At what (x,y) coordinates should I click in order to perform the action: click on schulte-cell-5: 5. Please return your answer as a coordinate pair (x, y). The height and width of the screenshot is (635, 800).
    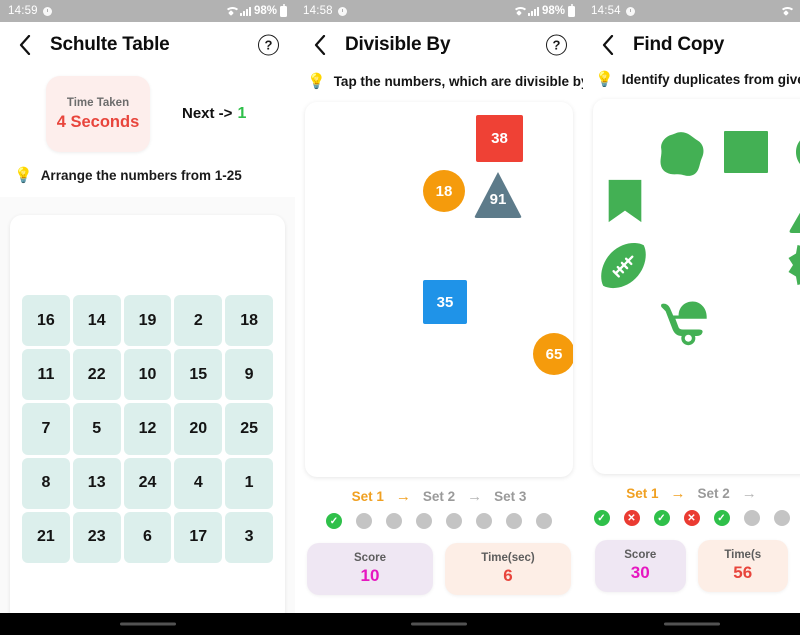
    Looking at the image, I should click on (96, 429).